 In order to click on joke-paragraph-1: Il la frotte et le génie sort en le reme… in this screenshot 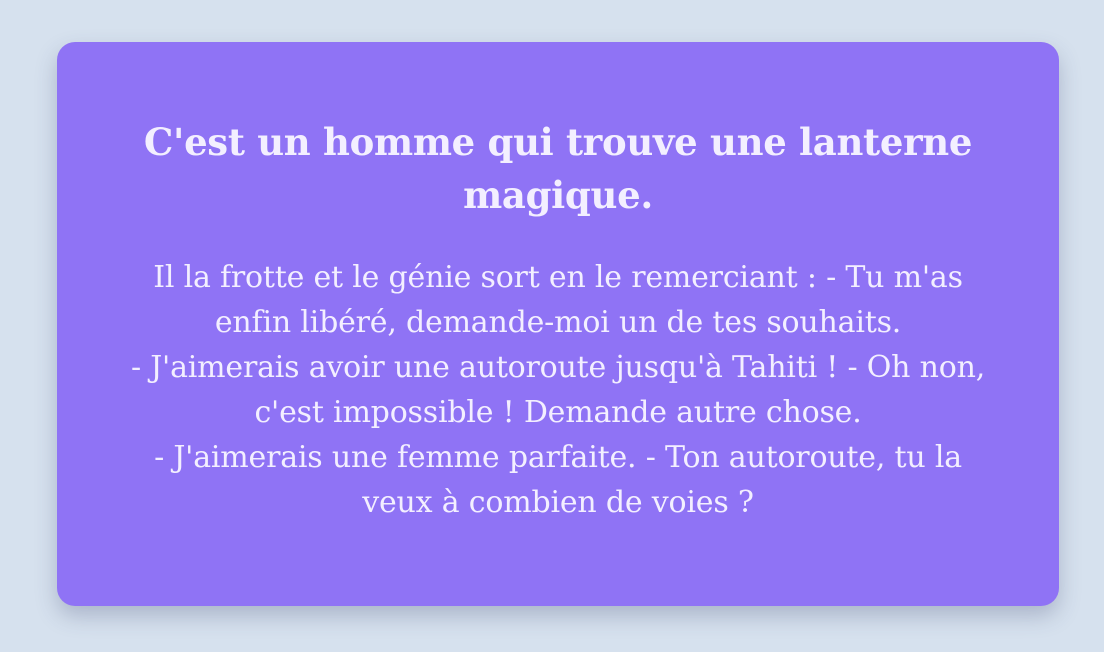, I will do `click(558, 300)`.